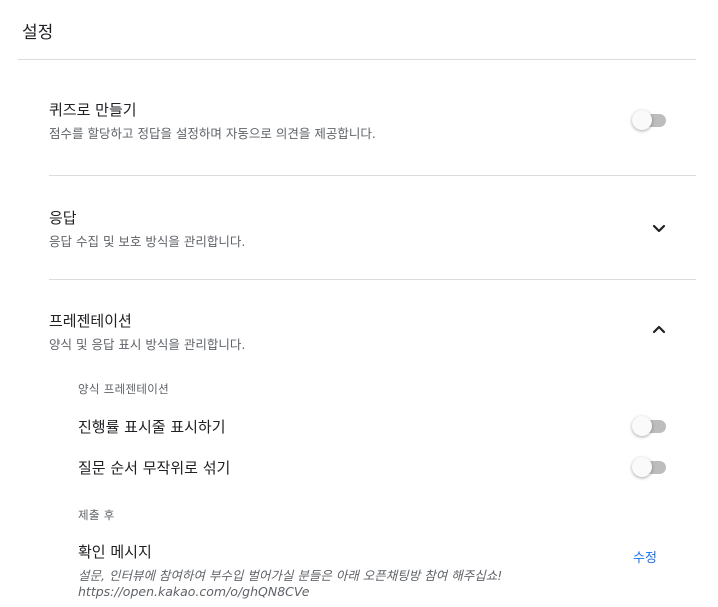  What do you see at coordinates (357, 59) in the screenshot?
I see `header-divider` at bounding box center [357, 59].